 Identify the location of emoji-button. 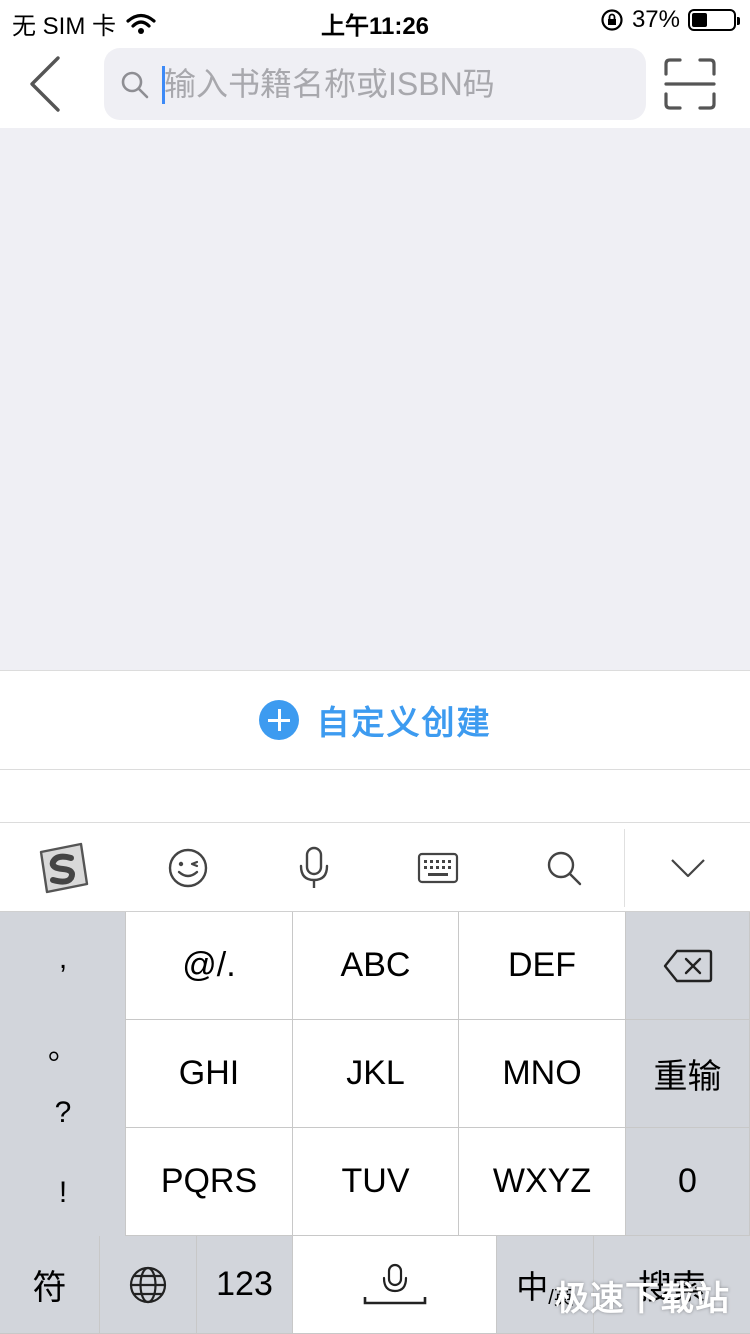
(188, 868).